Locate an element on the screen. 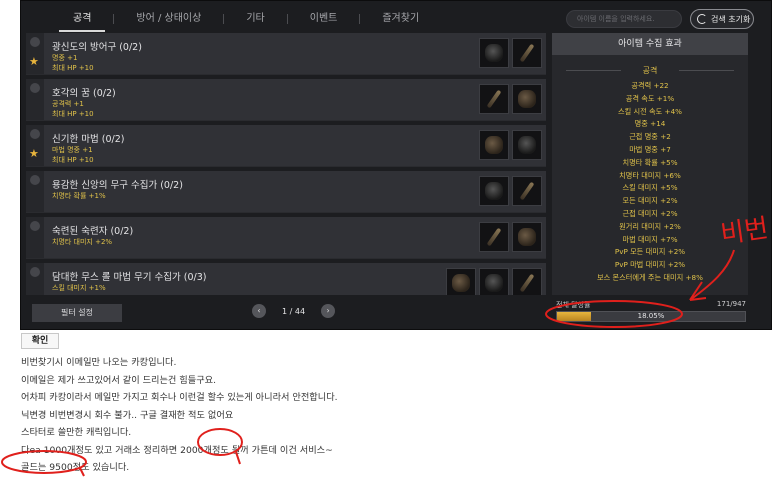 Image resolution: width=773 pixels, height=478 pixels. effect-line: 보스 몬스터에게 주는 대미지 +8% is located at coordinates (650, 277).